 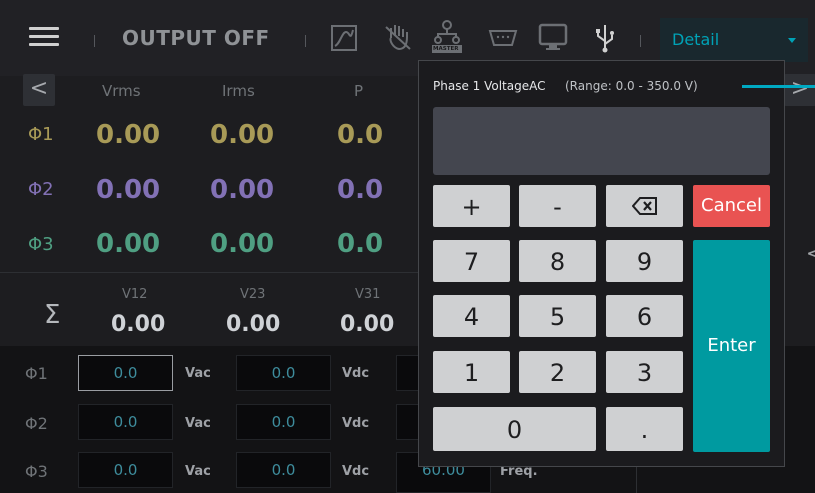 I want to click on view-mode-value: Detail, so click(x=696, y=39).